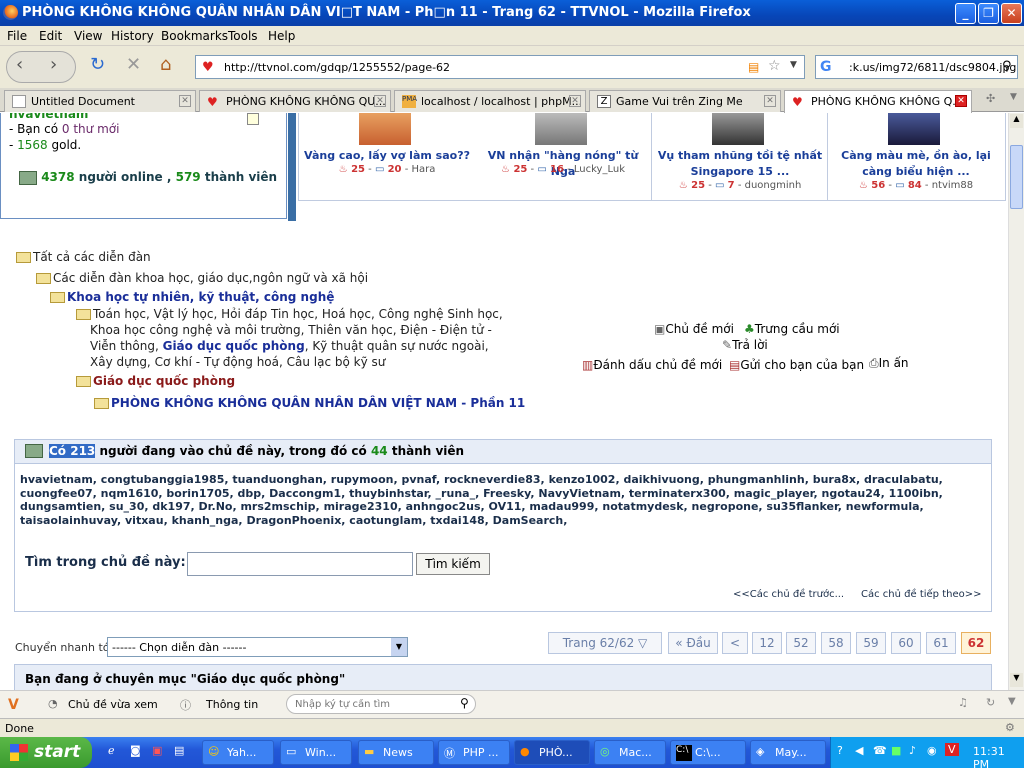  Describe the element at coordinates (165, 64) in the screenshot. I see `home-icon: ⌂` at that location.